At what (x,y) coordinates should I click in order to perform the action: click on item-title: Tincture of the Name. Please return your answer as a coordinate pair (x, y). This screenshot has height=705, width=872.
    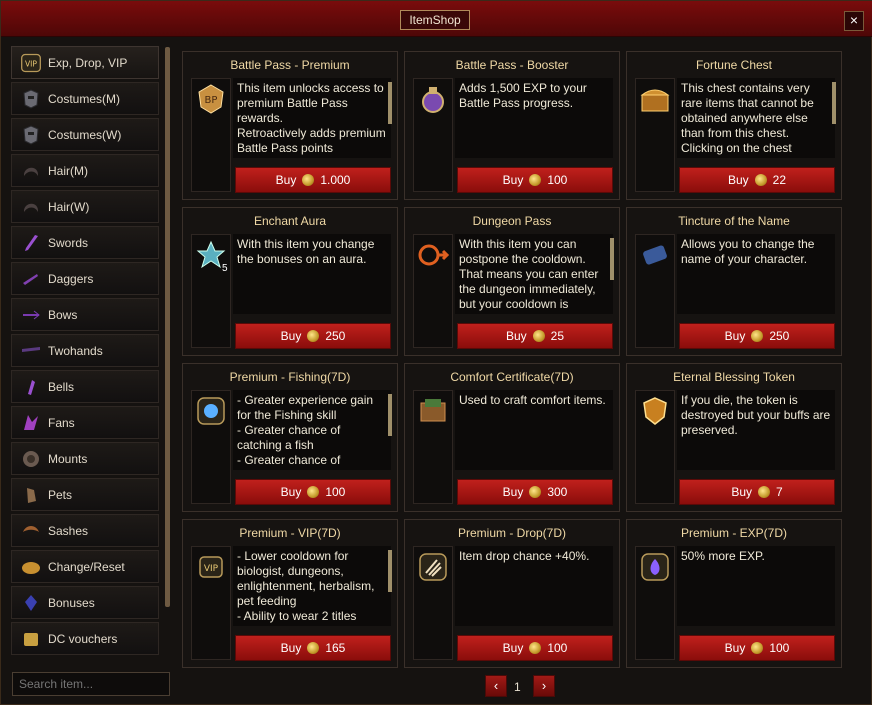
    Looking at the image, I should click on (734, 221).